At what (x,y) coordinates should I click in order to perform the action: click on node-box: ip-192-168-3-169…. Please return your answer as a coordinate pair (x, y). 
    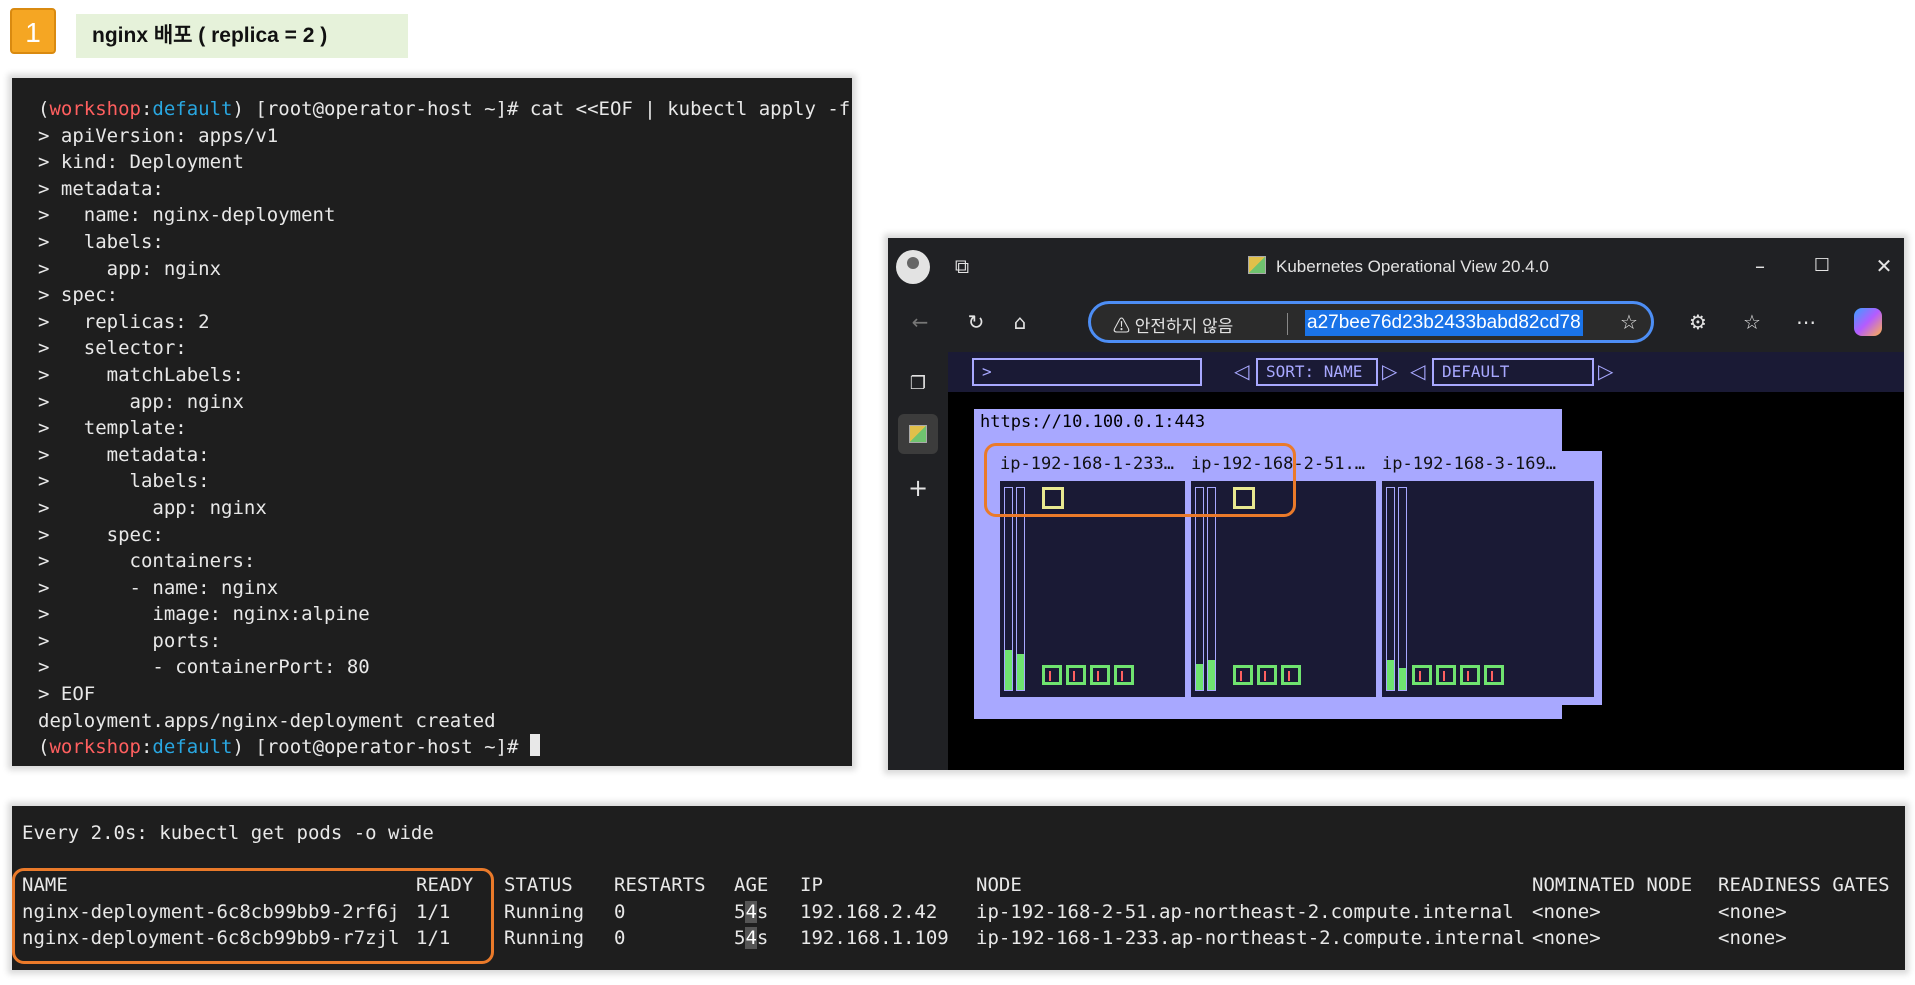
    Looking at the image, I should click on (1489, 578).